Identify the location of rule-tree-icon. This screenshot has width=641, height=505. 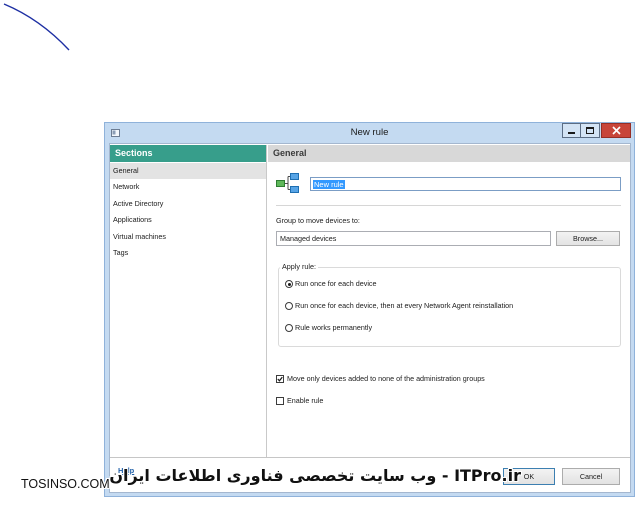
(287, 183).